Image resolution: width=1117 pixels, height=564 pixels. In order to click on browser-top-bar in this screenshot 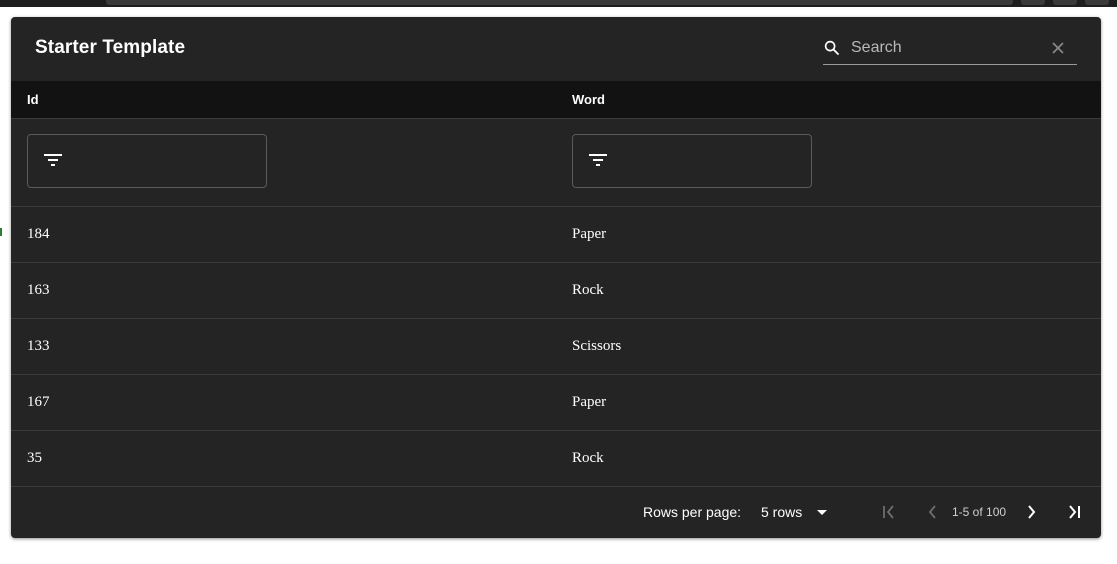, I will do `click(558, 3)`.